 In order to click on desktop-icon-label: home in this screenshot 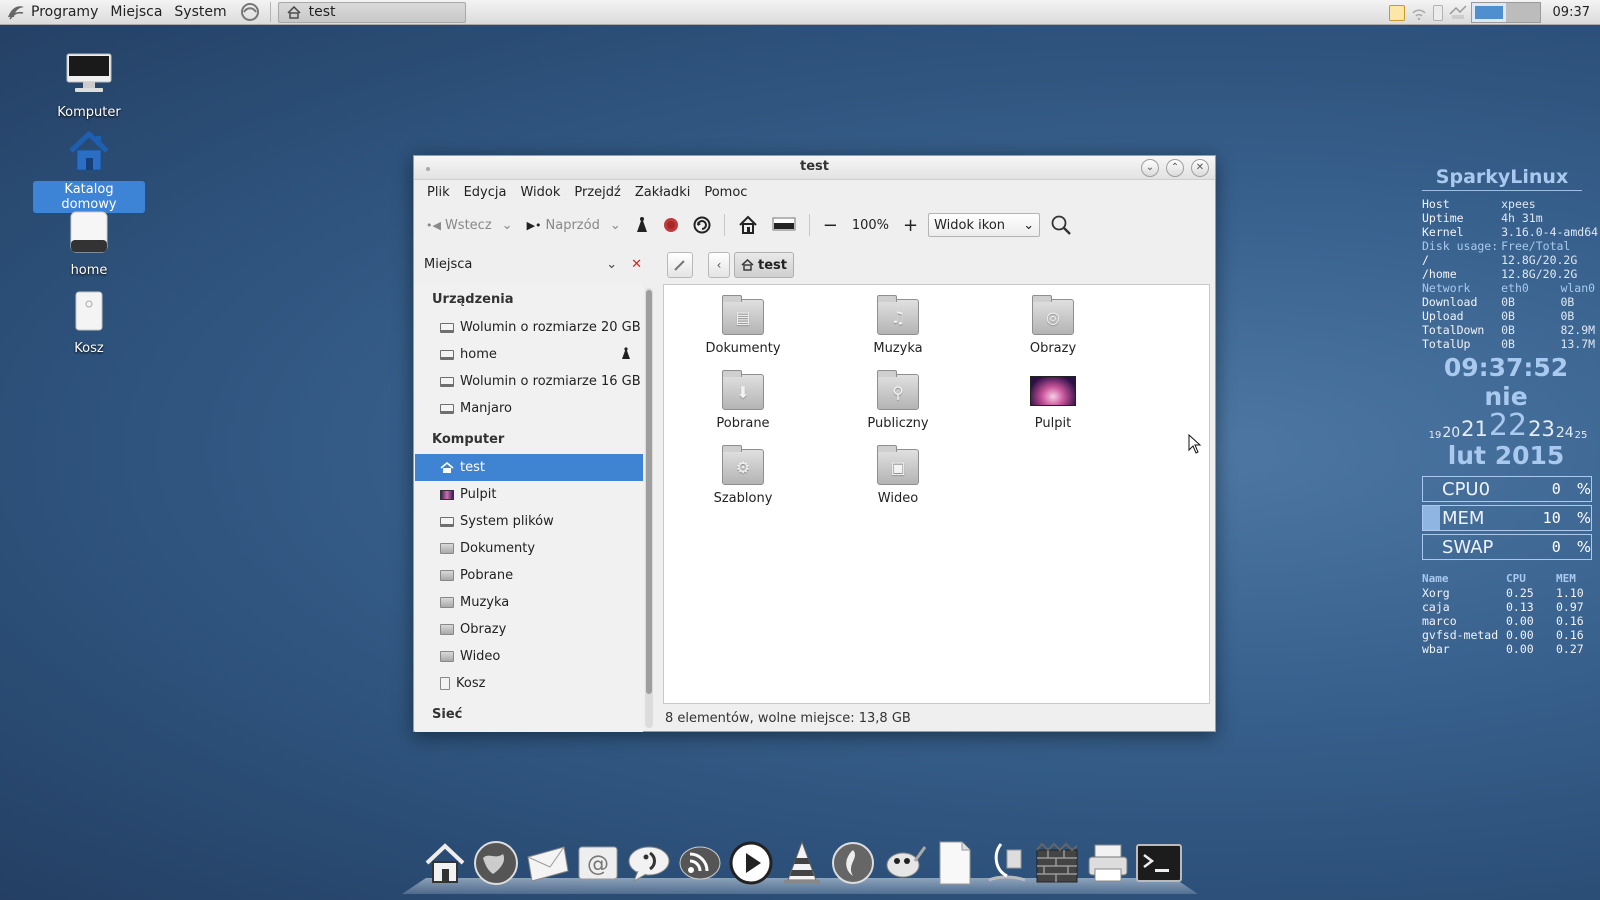, I will do `click(89, 270)`.